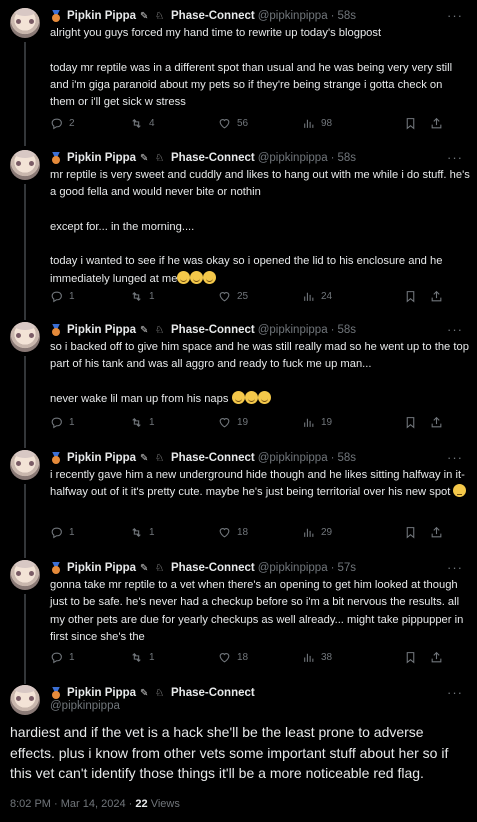  What do you see at coordinates (72, 123) in the screenshot?
I see `reply-count: 2` at bounding box center [72, 123].